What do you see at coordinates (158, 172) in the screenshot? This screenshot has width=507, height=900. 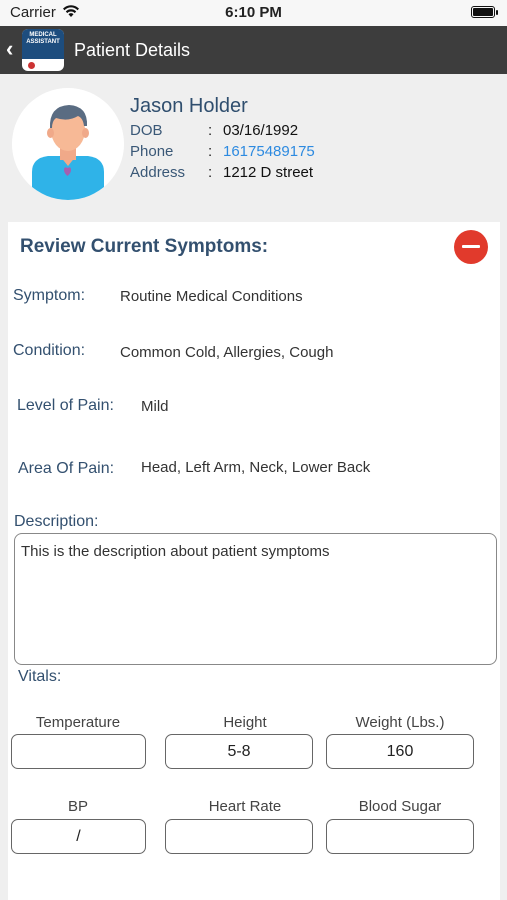 I see `address-label: Address` at bounding box center [158, 172].